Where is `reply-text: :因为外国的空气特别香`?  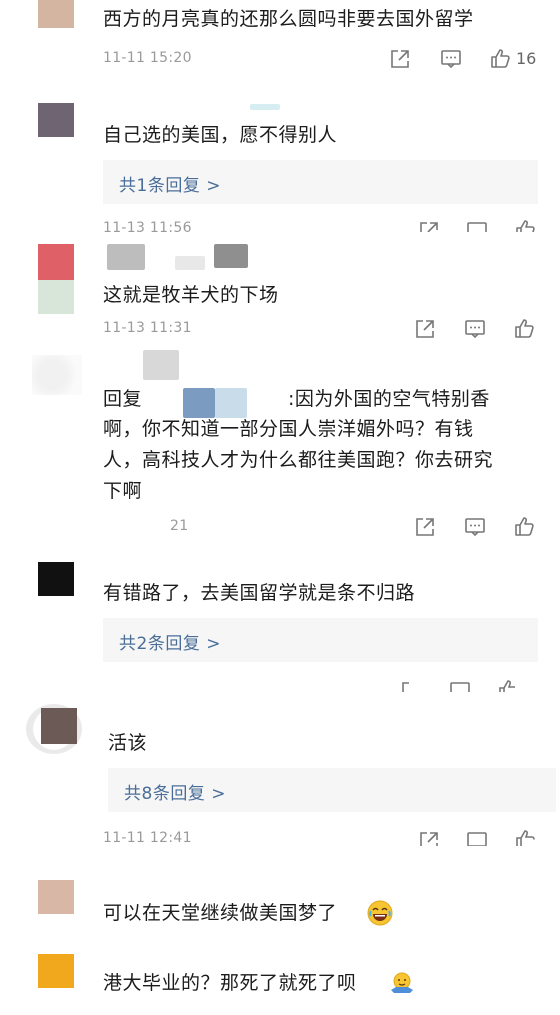
reply-text: :因为外国的空气特别香 is located at coordinates (389, 399).